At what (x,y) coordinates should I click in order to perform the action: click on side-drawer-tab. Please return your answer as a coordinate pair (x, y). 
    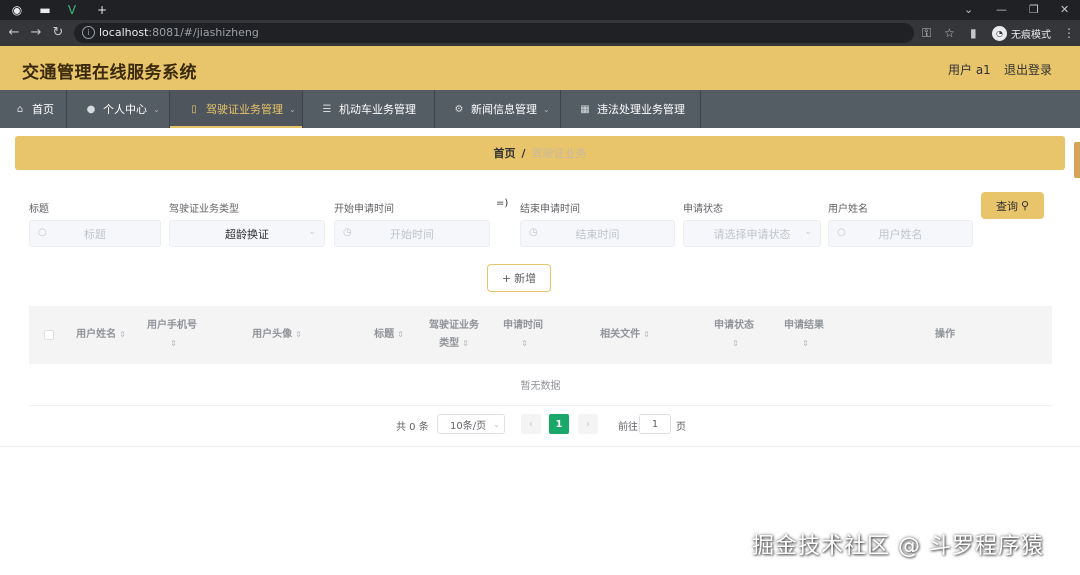
    Looking at the image, I should click on (1077, 160).